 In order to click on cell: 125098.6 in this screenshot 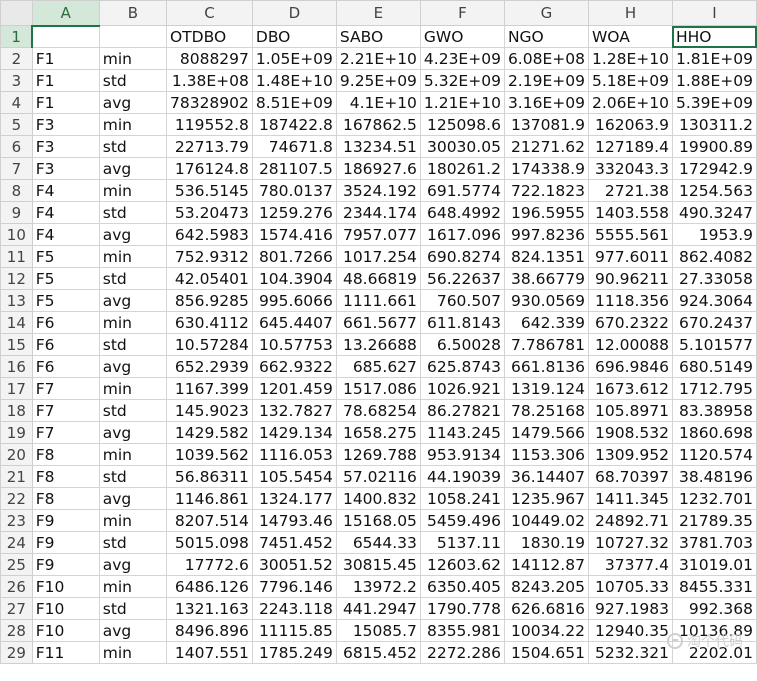, I will do `click(462, 124)`.